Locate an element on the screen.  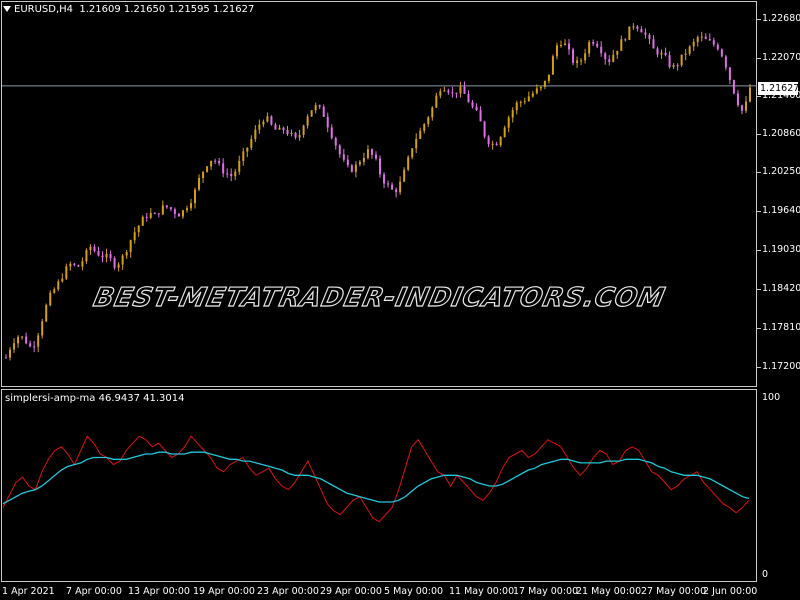
watermark-text: BEST-METATRADER-INDICATORS.COM is located at coordinates (379, 297).